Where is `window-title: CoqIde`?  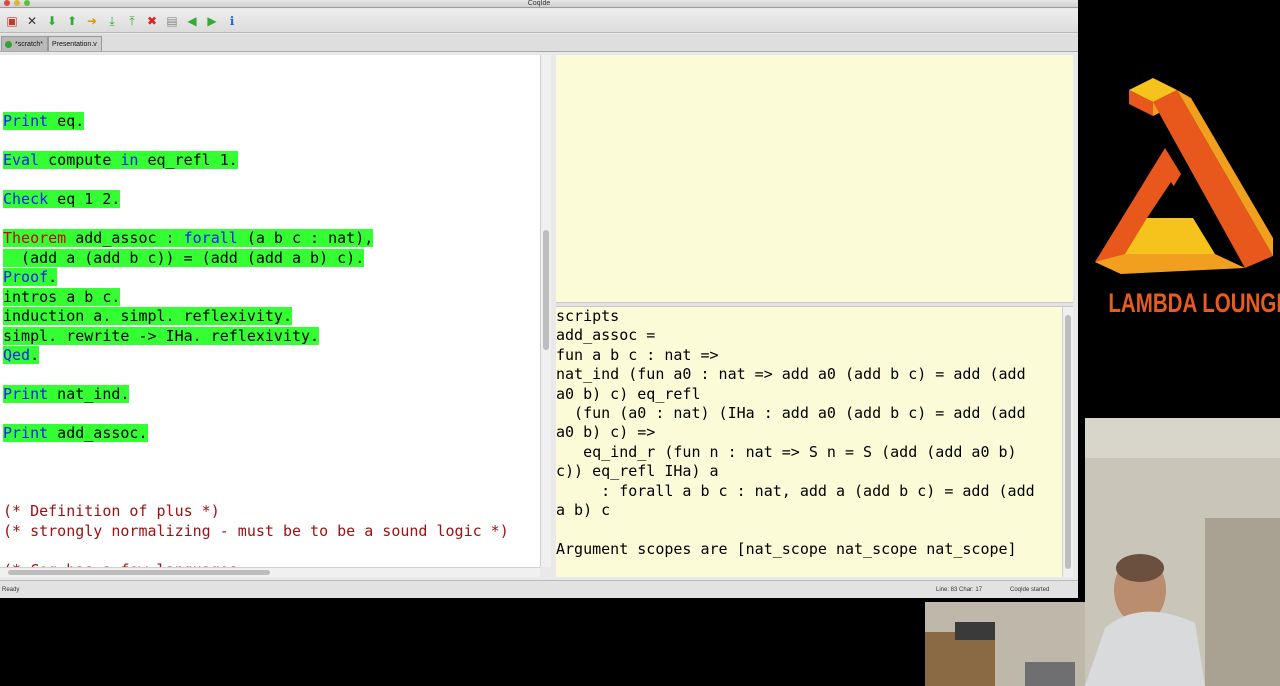 window-title: CoqIde is located at coordinates (539, 3).